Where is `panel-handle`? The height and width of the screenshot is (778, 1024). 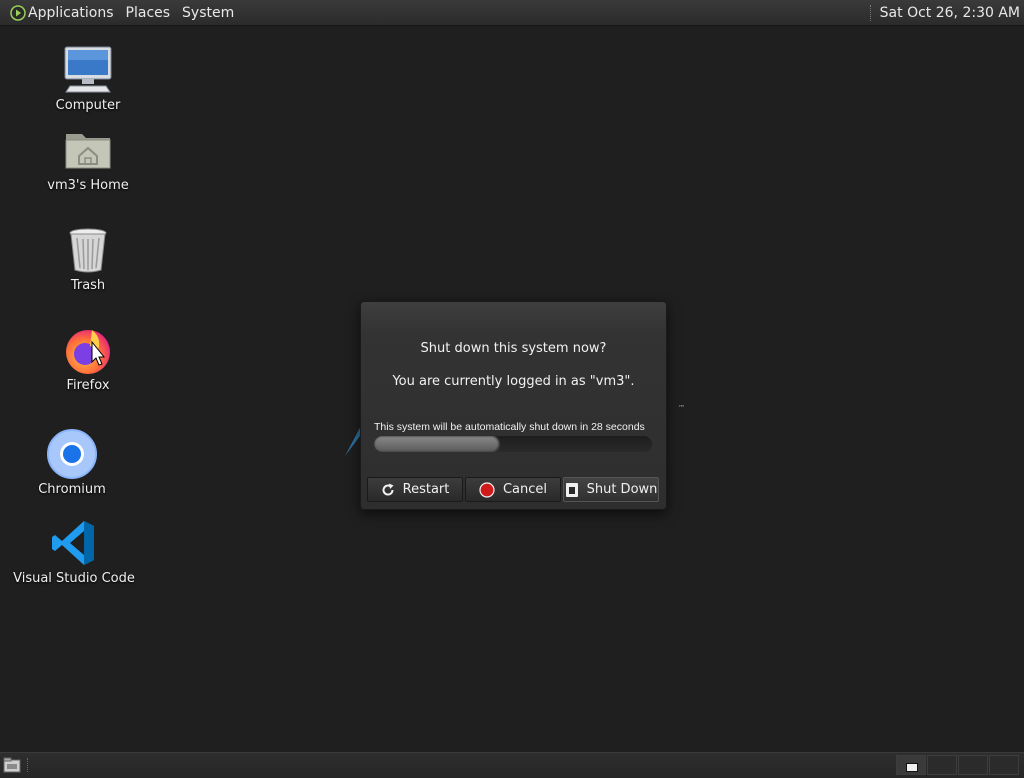
panel-handle is located at coordinates (29, 765).